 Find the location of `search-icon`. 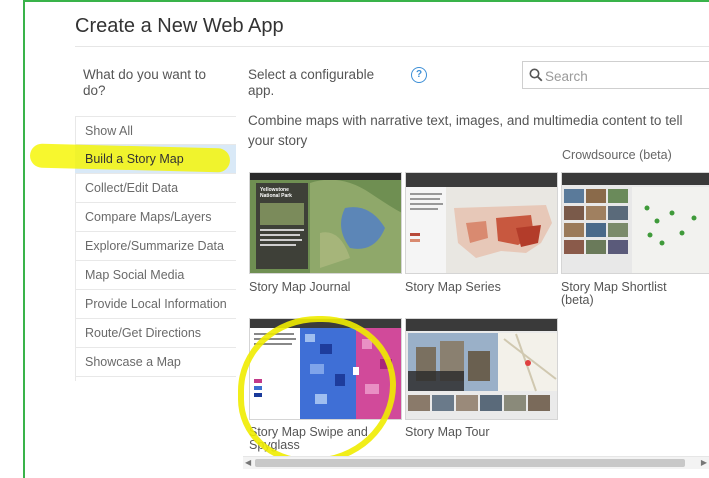

search-icon is located at coordinates (536, 75).